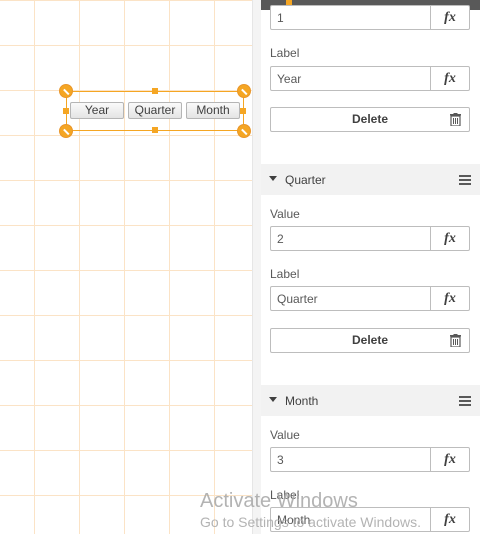  What do you see at coordinates (285, 53) in the screenshot?
I see `year-label-caption: Label` at bounding box center [285, 53].